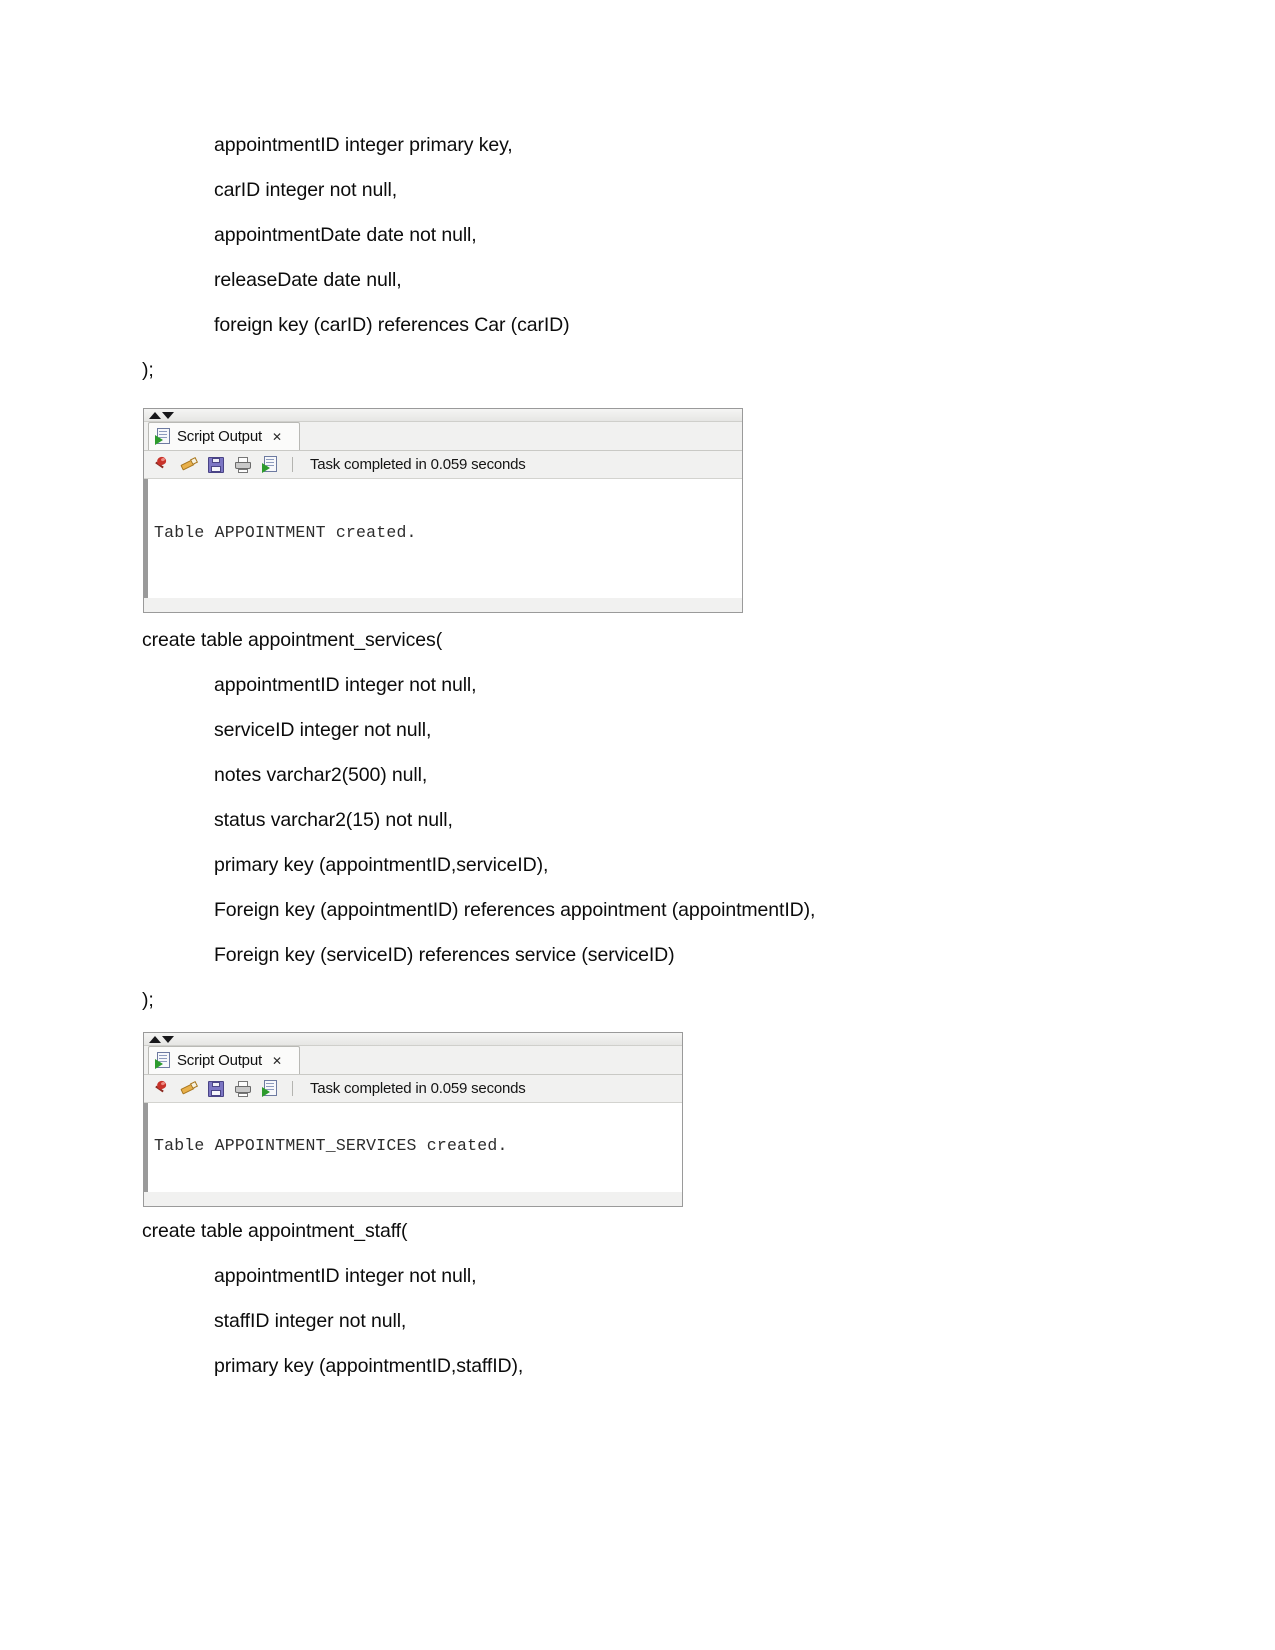  What do you see at coordinates (331, 1145) in the screenshot?
I see `output-message: Table APPOINTMENT_SERVICES created.` at bounding box center [331, 1145].